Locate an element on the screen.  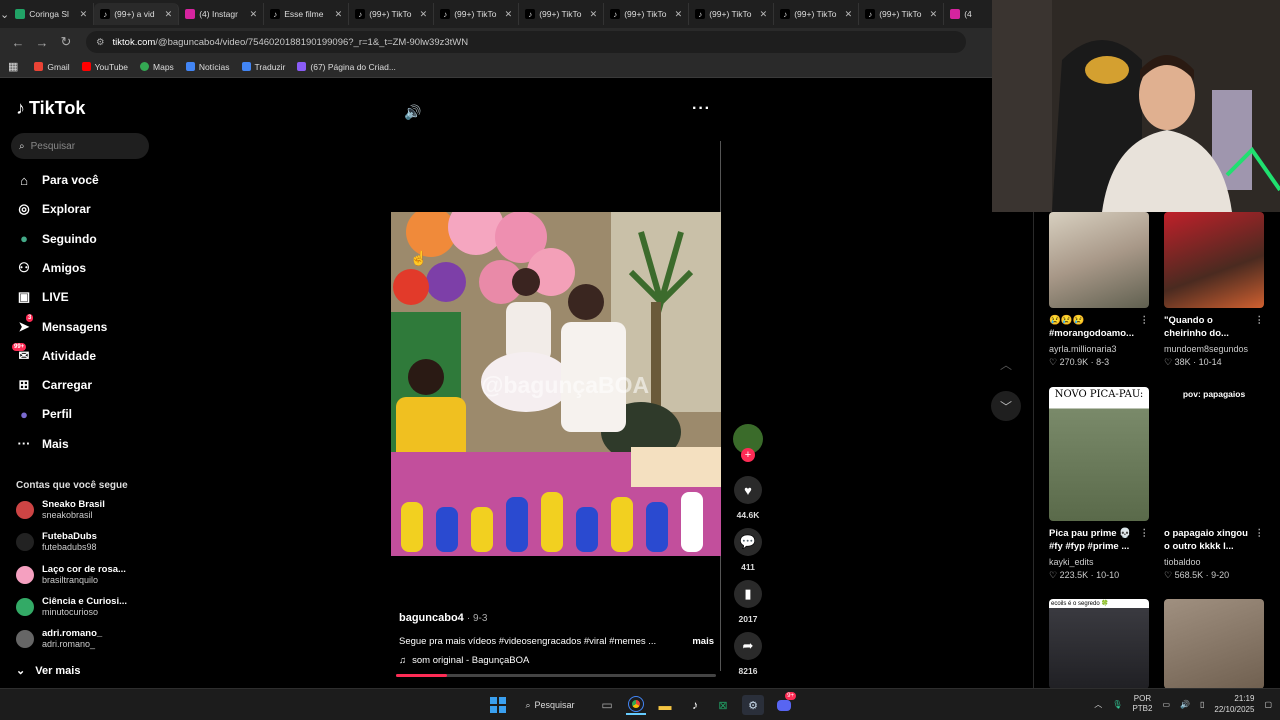
clock: 21:19 22/10/2025 is located at coordinates (1234, 704).